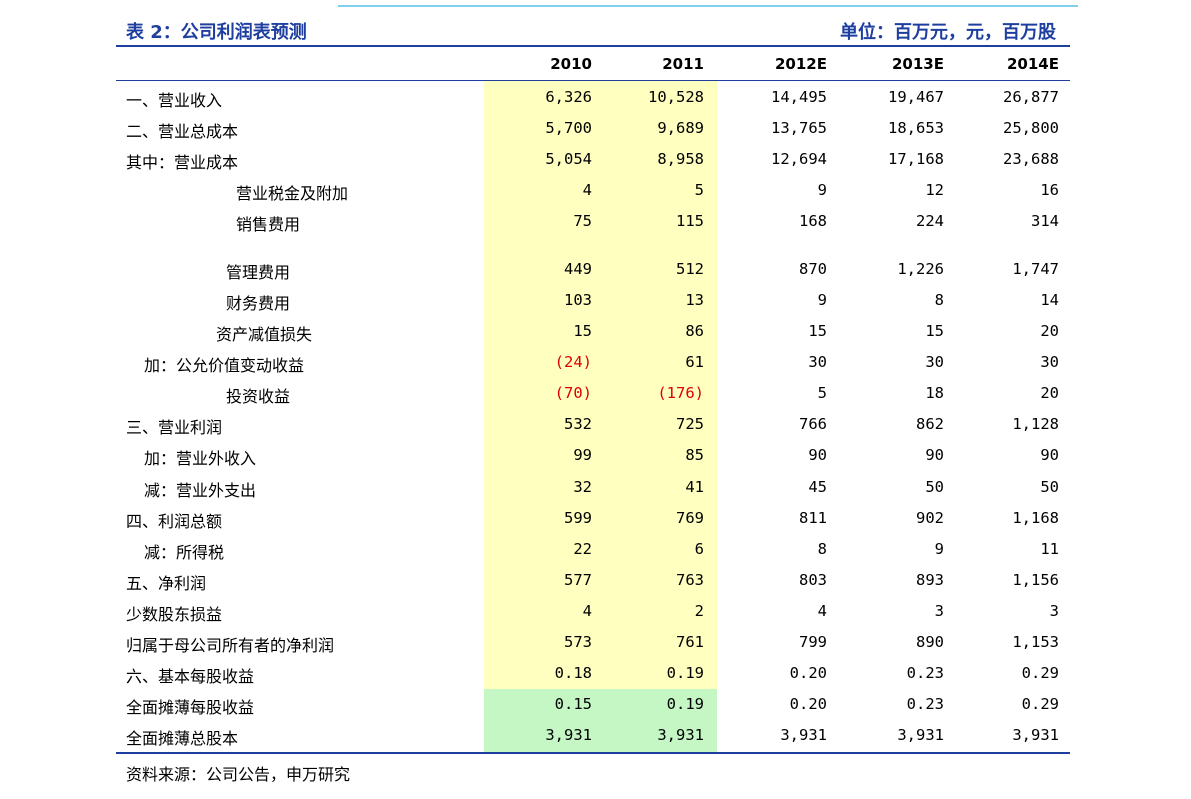 The image size is (1191, 799). I want to click on table-row: 一、营业收入 6,326 10,528 14,495 19,467 26,877, so click(595, 98).